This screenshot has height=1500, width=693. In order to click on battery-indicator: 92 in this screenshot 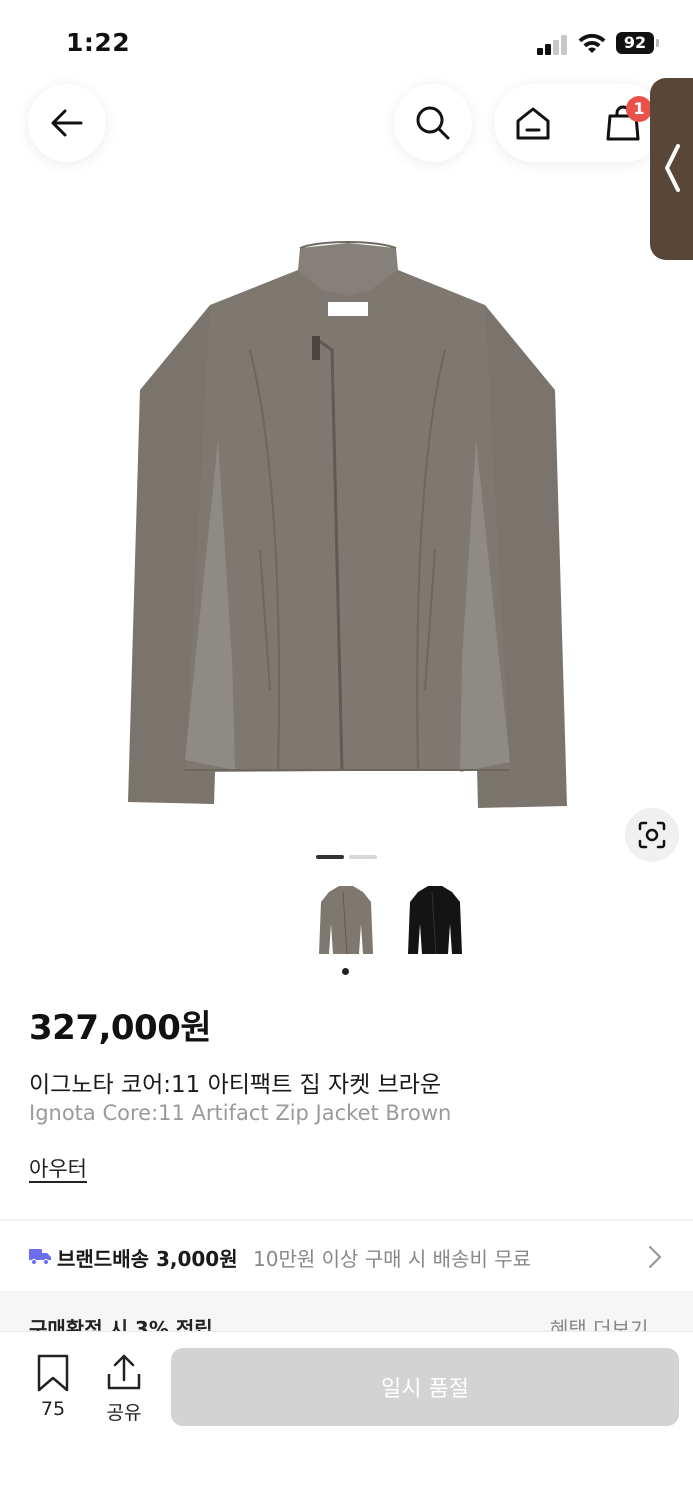, I will do `click(635, 43)`.